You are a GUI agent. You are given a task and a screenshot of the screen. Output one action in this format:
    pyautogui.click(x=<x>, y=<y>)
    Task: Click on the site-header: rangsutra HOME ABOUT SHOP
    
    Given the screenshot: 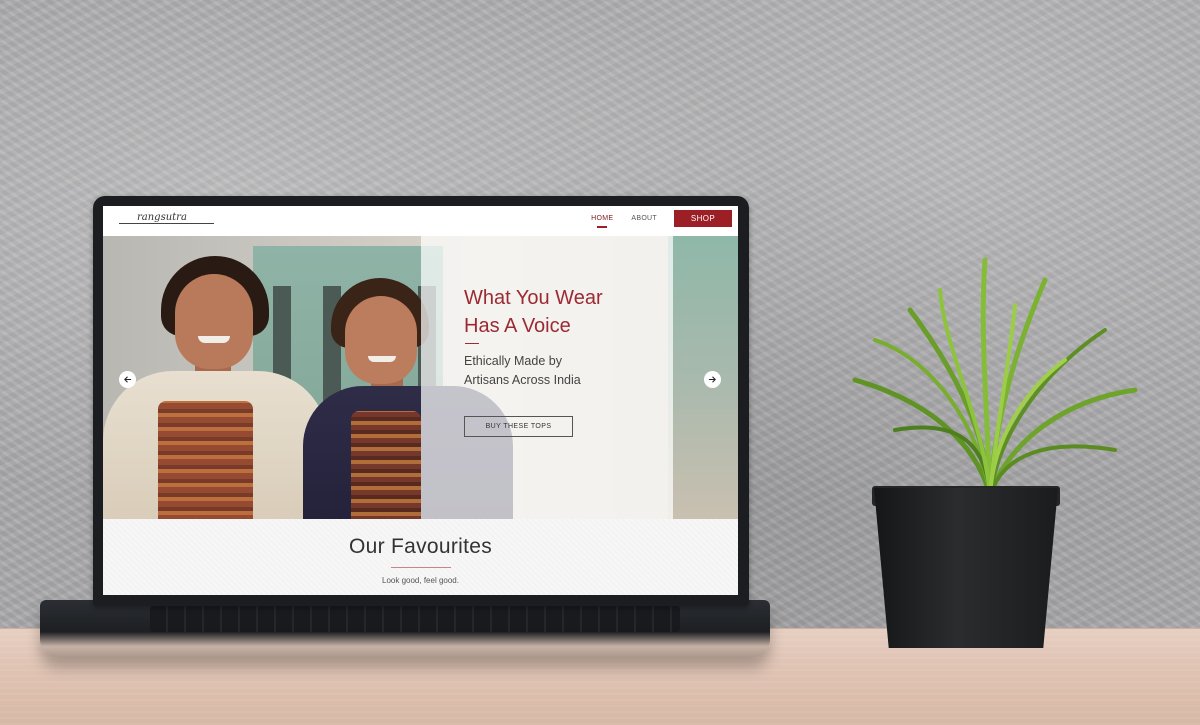 What is the action you would take?
    pyautogui.click(x=420, y=221)
    